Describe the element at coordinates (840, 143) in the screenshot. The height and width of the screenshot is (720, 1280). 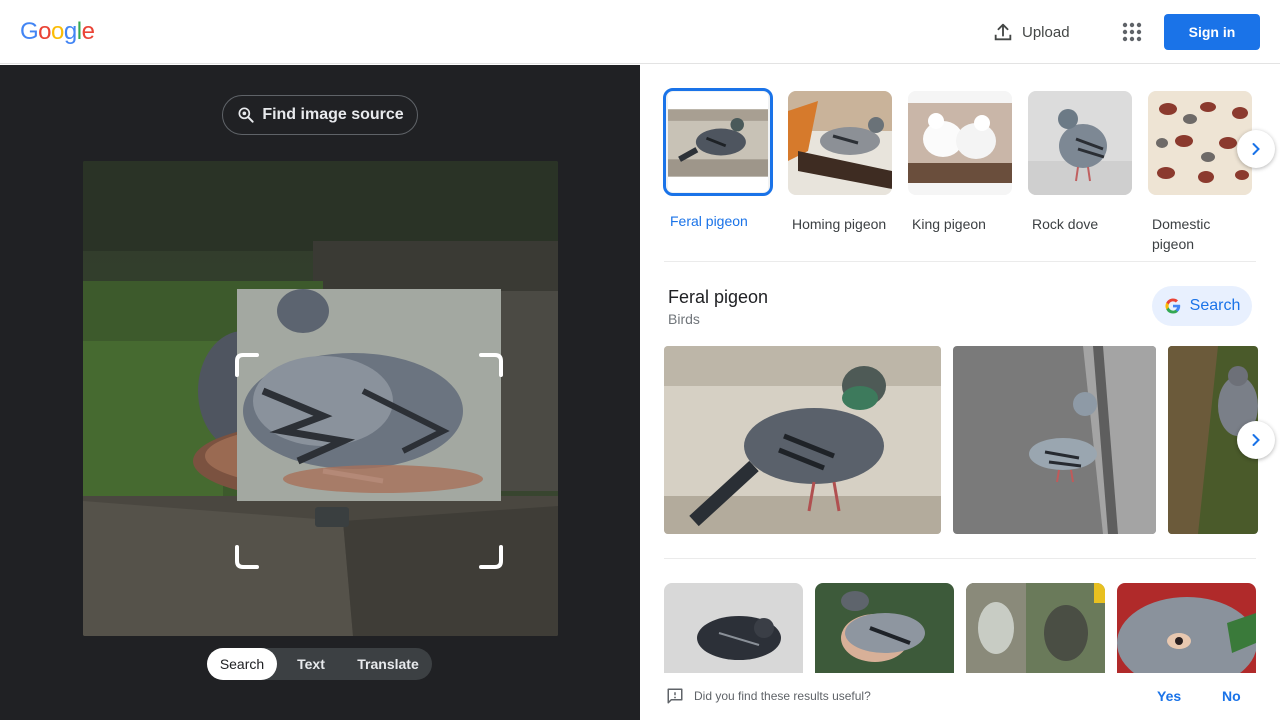
I see `homing-pigeon-thumbnail` at that location.